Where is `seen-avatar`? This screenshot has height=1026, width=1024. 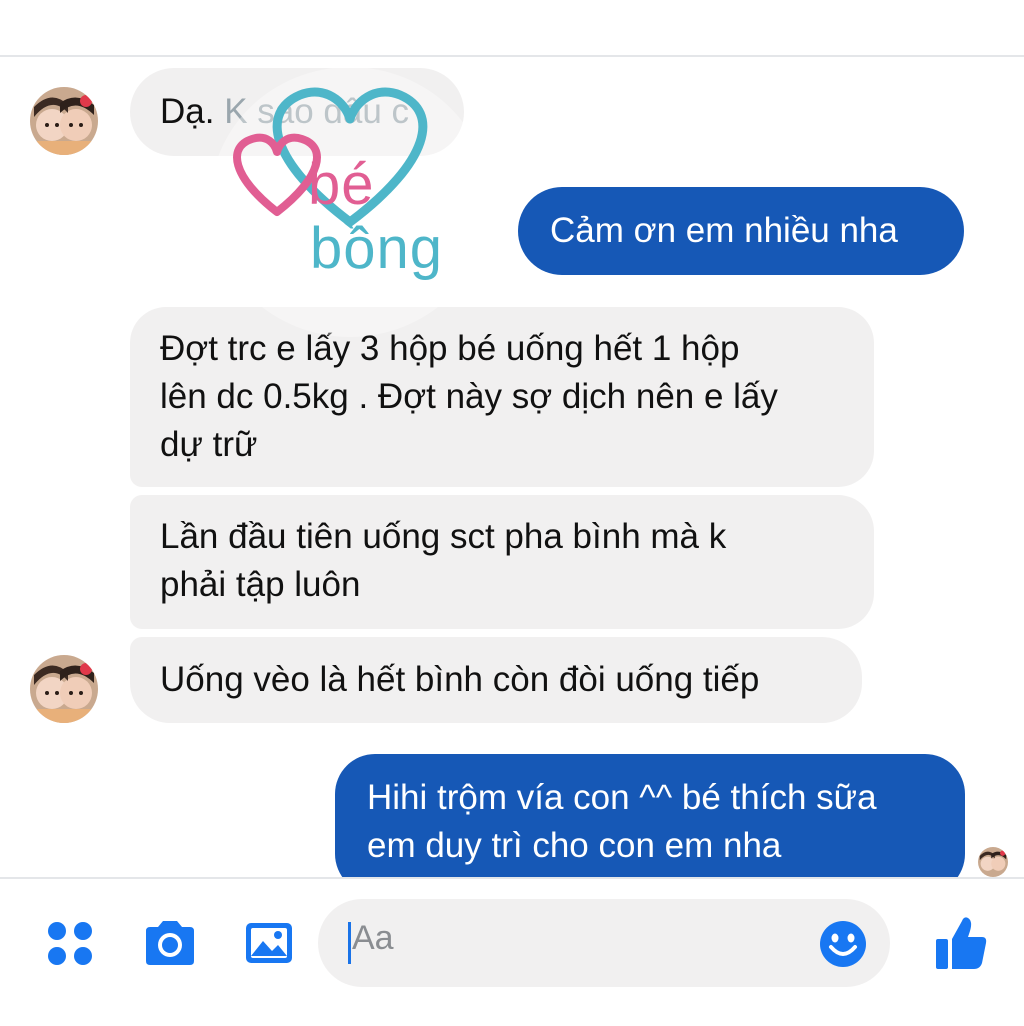 seen-avatar is located at coordinates (993, 862).